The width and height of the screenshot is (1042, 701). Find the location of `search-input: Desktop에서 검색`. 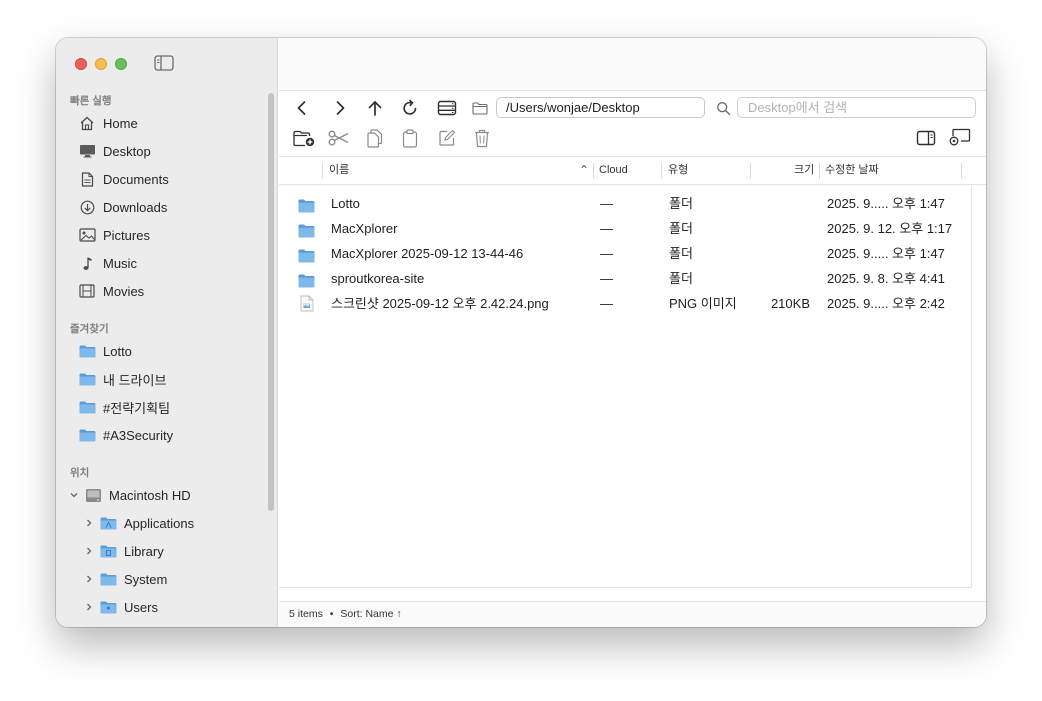

search-input: Desktop에서 검색 is located at coordinates (856, 107).